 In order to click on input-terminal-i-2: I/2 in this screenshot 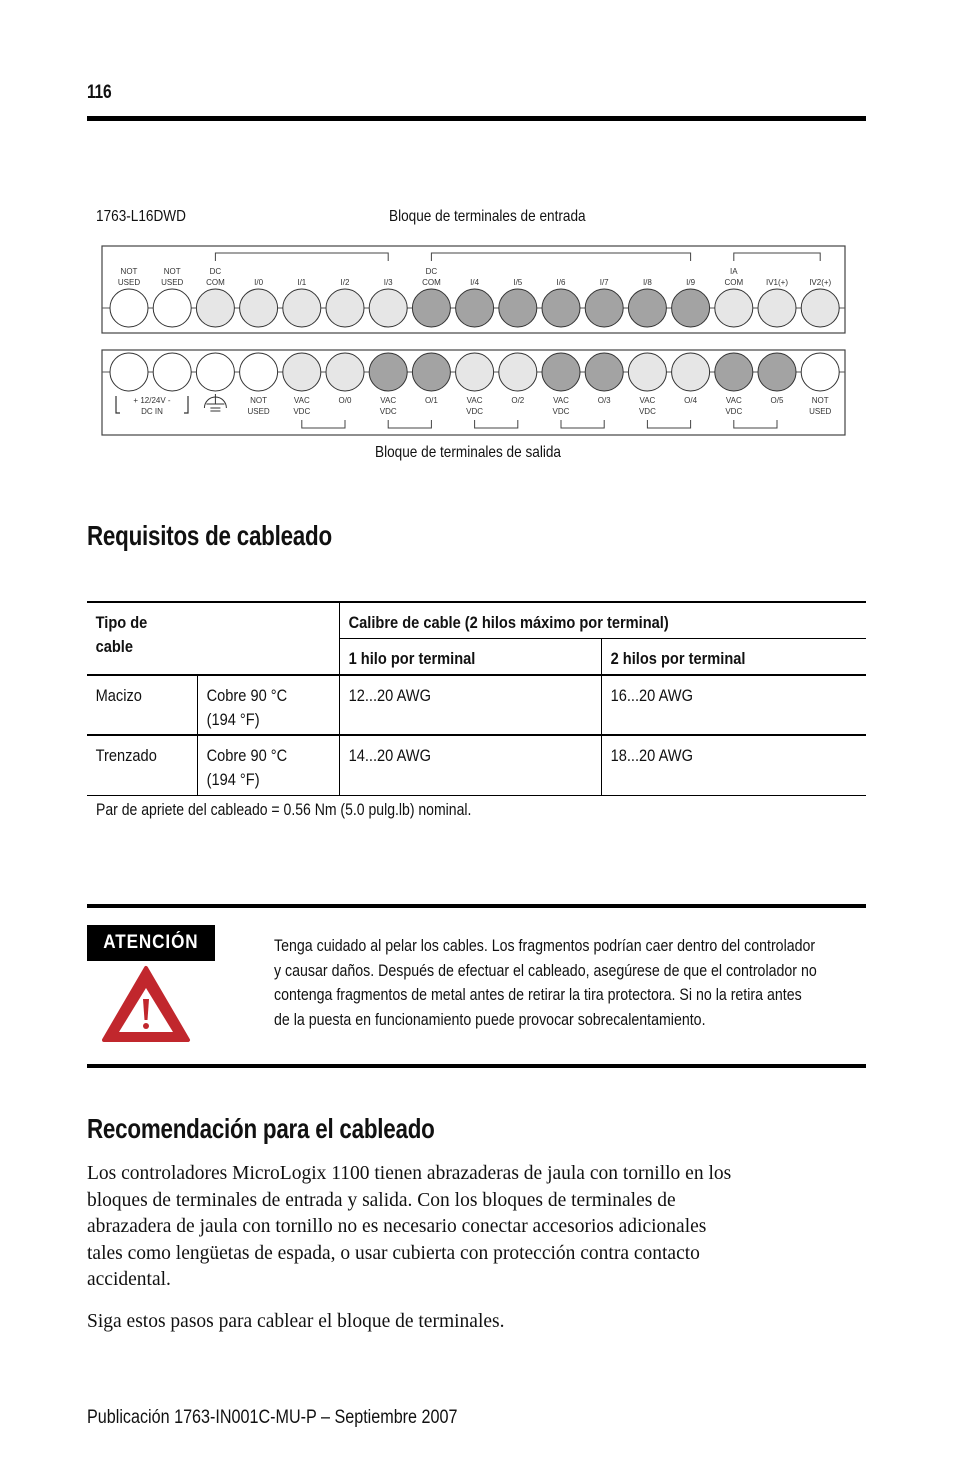, I will do `click(345, 303)`.